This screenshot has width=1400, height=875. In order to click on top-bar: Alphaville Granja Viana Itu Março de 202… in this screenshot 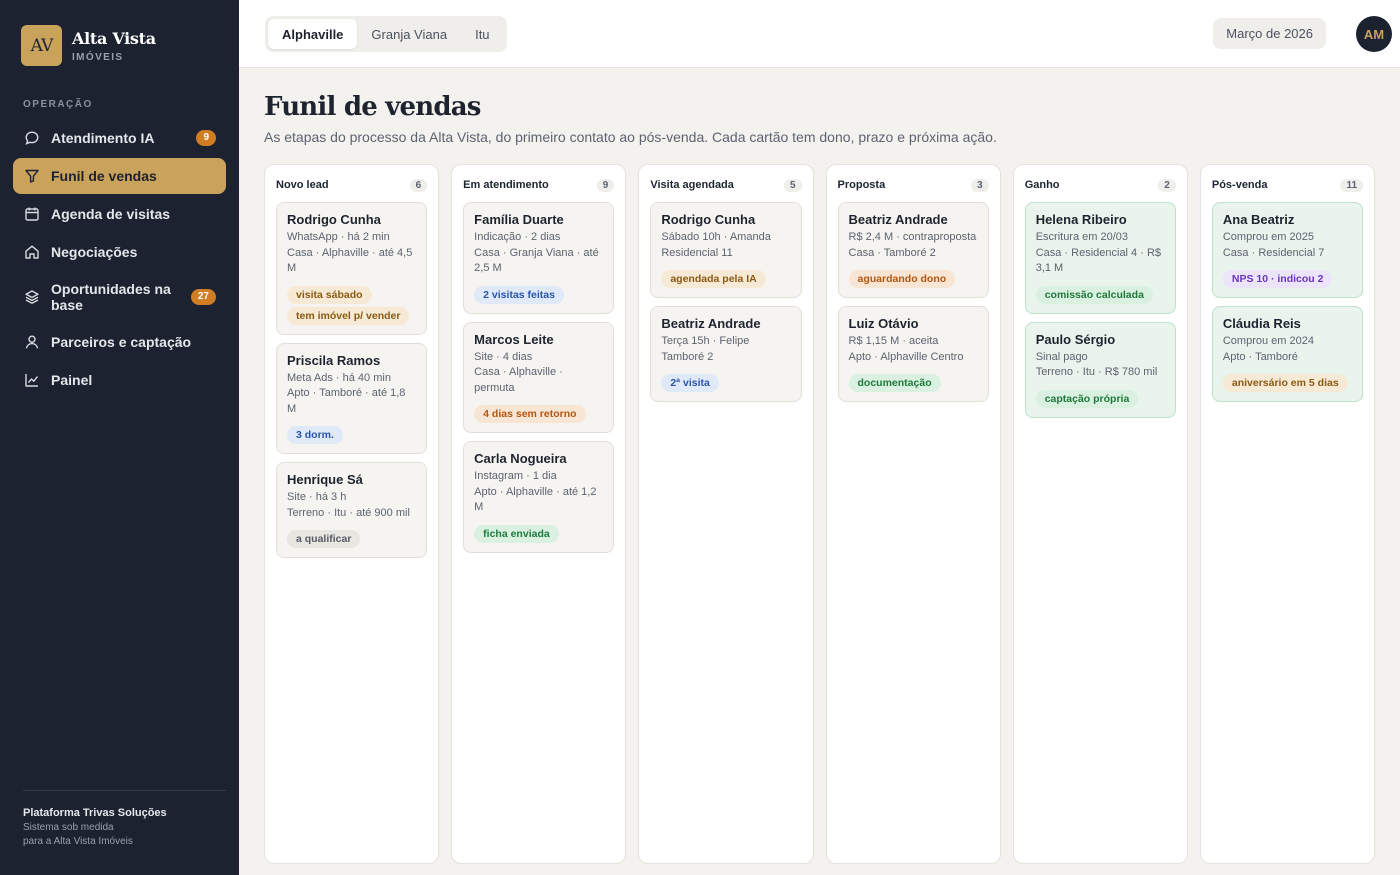, I will do `click(819, 34)`.